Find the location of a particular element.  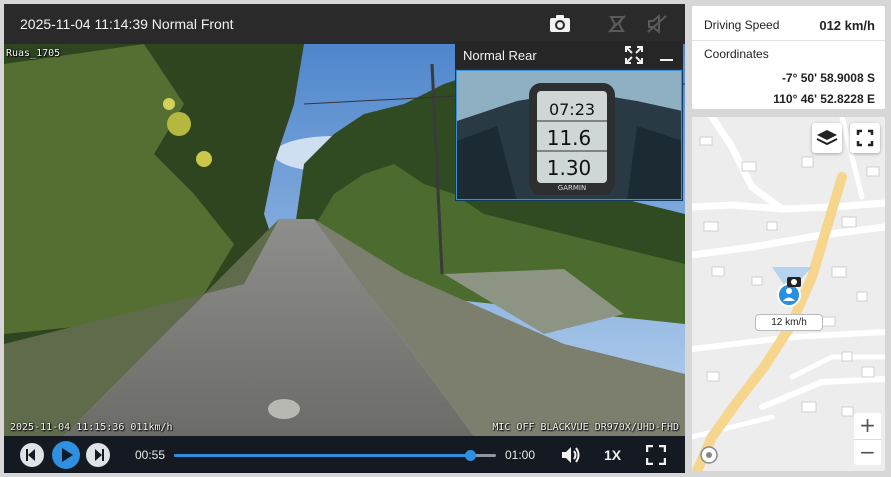

player-controls: 00:55 01:00 1X is located at coordinates (344, 454).